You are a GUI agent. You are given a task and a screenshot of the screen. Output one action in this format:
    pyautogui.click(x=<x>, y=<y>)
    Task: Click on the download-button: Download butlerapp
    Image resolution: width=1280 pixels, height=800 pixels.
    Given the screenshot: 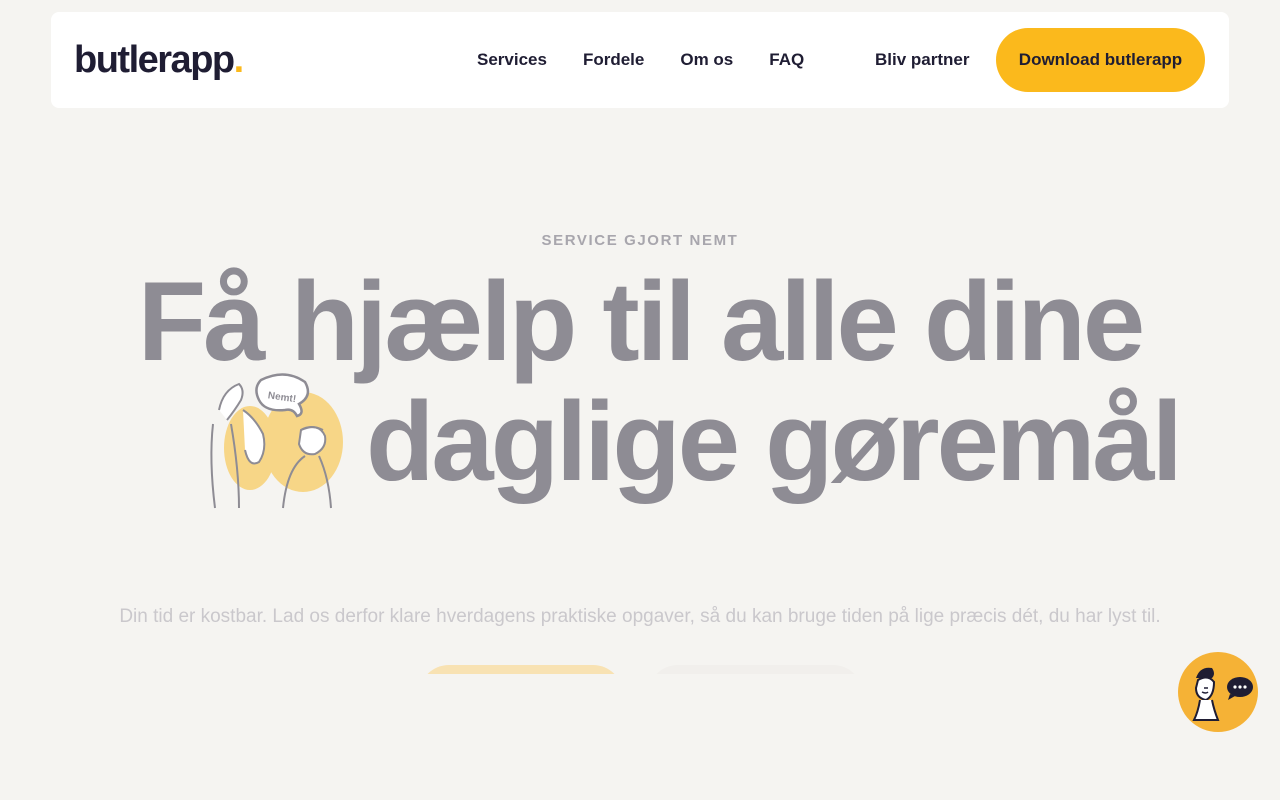 What is the action you would take?
    pyautogui.click(x=1100, y=60)
    